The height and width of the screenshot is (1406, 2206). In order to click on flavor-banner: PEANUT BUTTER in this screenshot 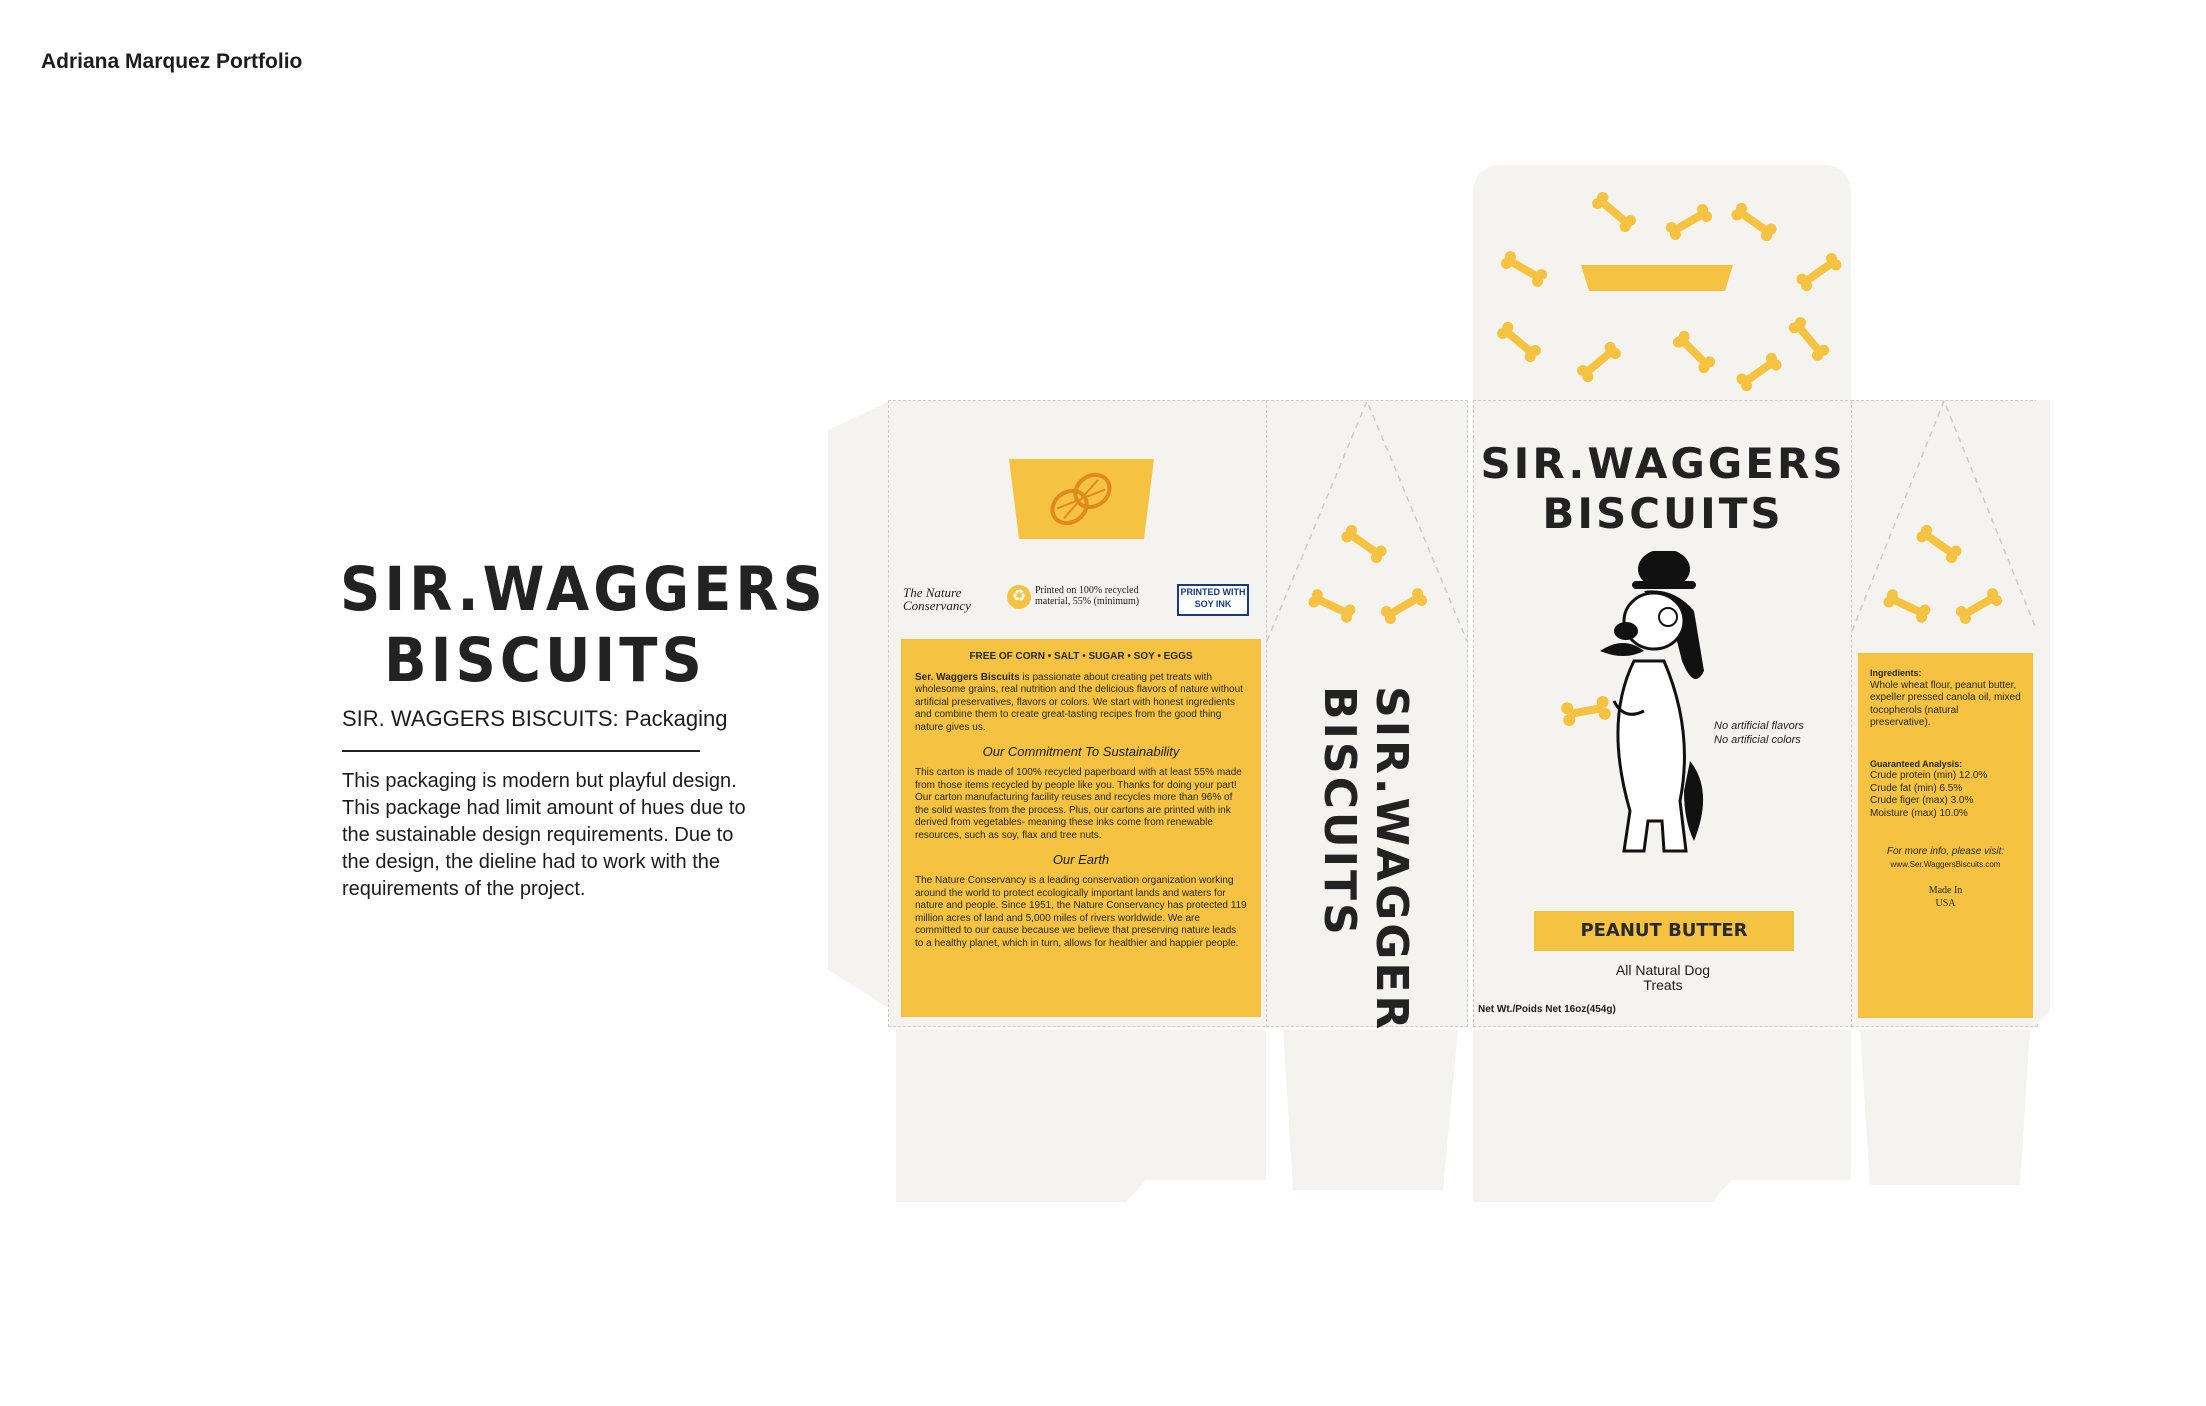, I will do `click(1664, 931)`.